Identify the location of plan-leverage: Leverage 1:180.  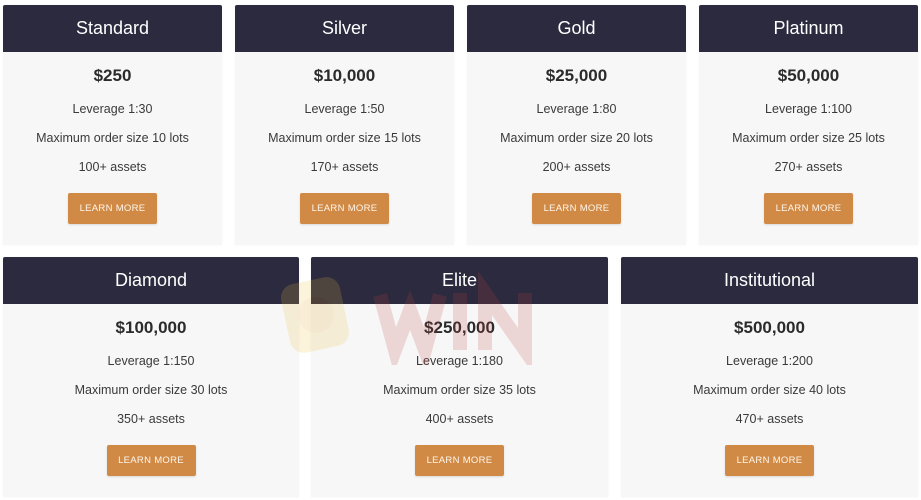
(459, 361).